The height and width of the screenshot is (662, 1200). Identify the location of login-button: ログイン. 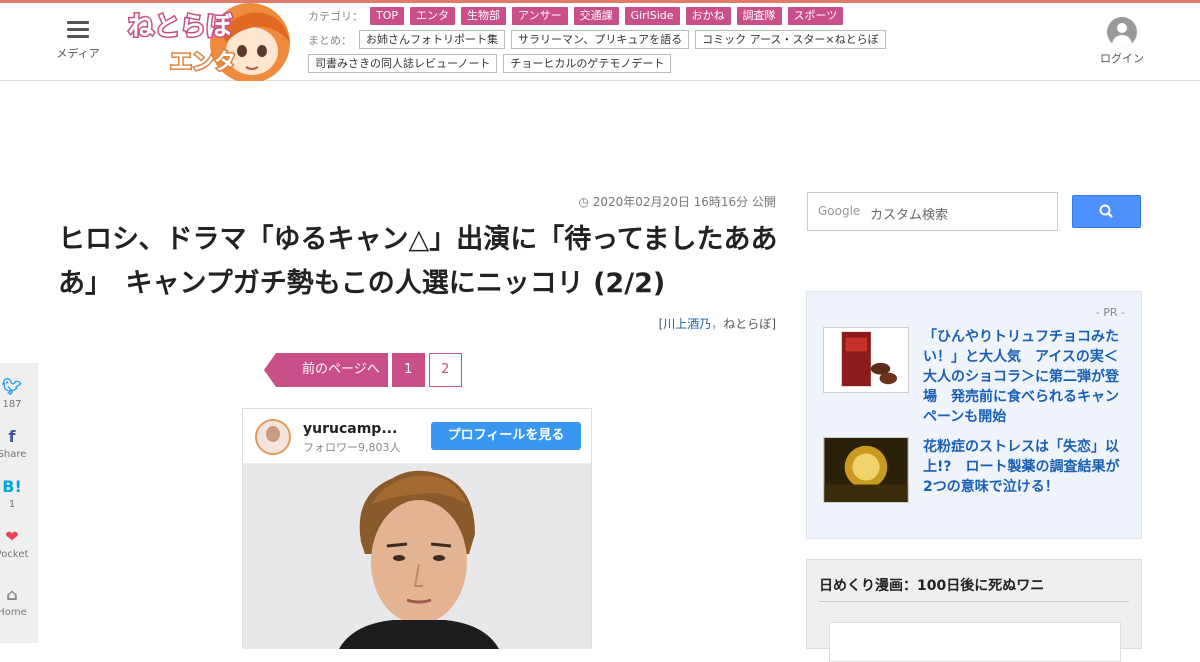
(1122, 41).